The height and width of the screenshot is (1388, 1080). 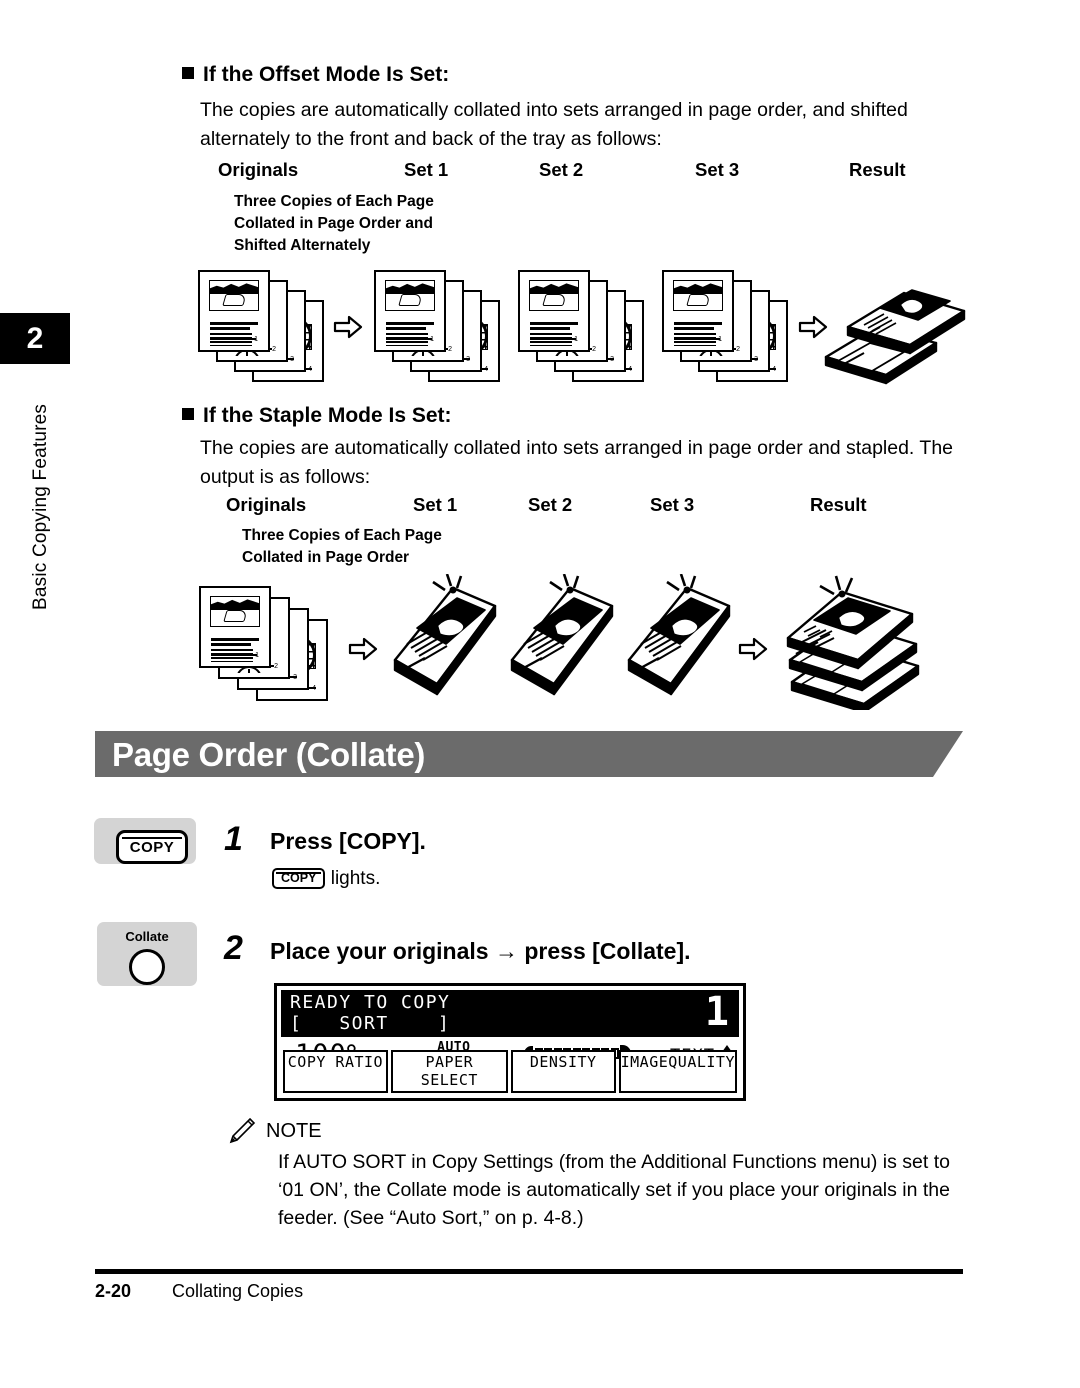 What do you see at coordinates (188, 73) in the screenshot?
I see `square-bullet-icon` at bounding box center [188, 73].